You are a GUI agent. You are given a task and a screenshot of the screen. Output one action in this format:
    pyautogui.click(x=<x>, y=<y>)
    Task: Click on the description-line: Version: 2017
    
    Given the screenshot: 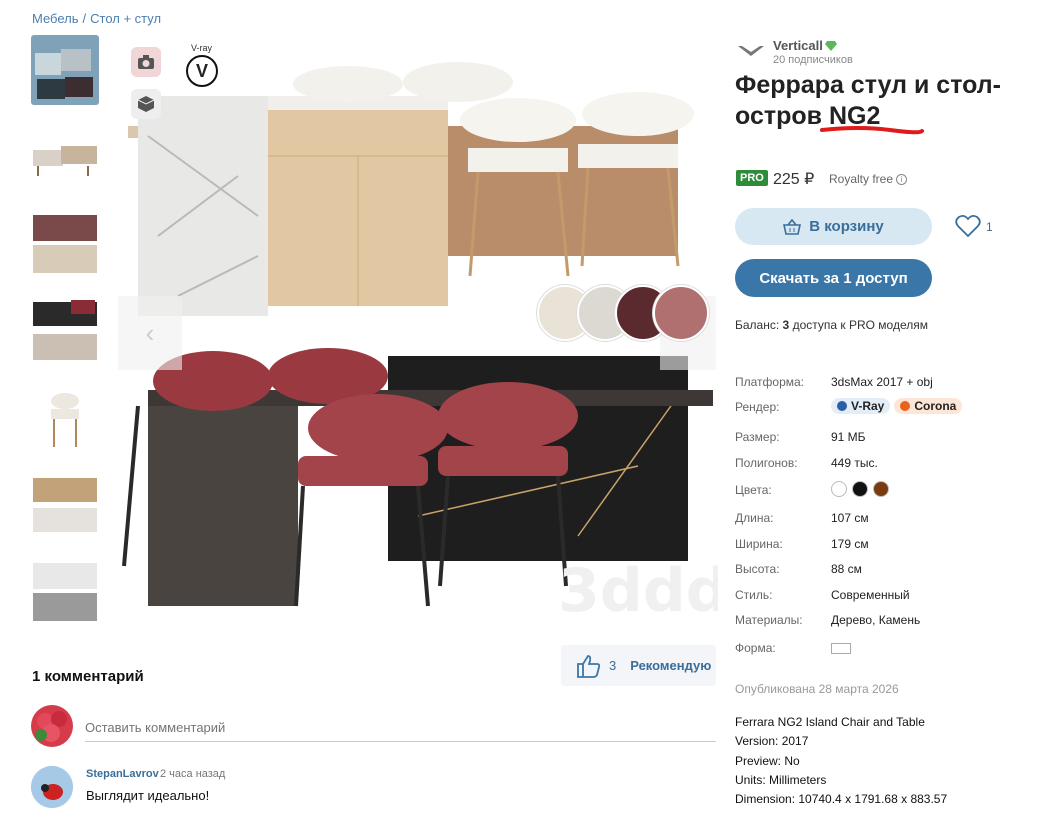 What is the action you would take?
    pyautogui.click(x=772, y=741)
    